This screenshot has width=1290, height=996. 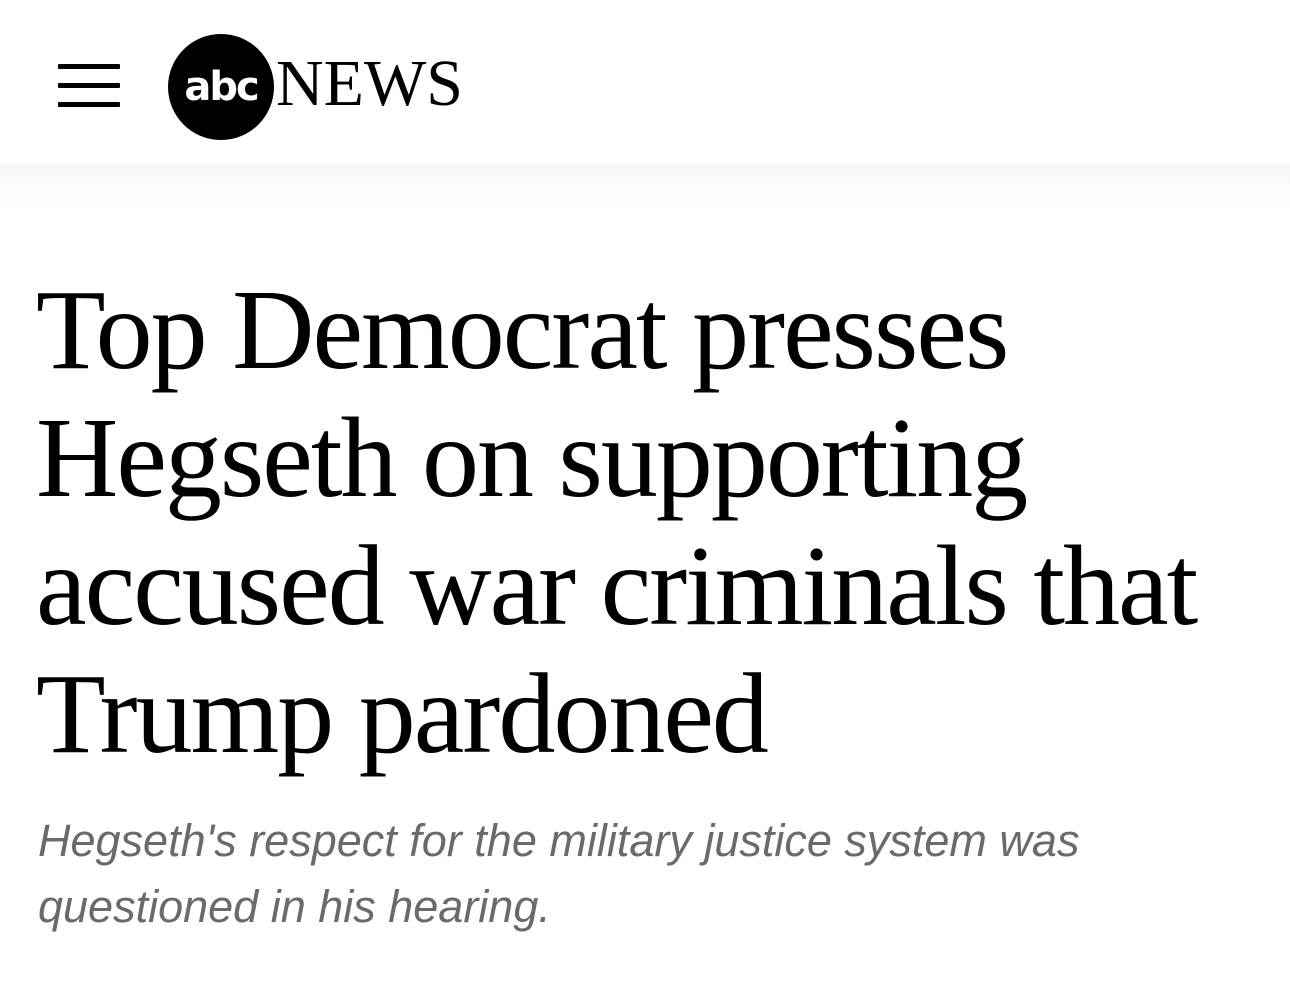 I want to click on logo-wordmark: NEWS, so click(x=369, y=83).